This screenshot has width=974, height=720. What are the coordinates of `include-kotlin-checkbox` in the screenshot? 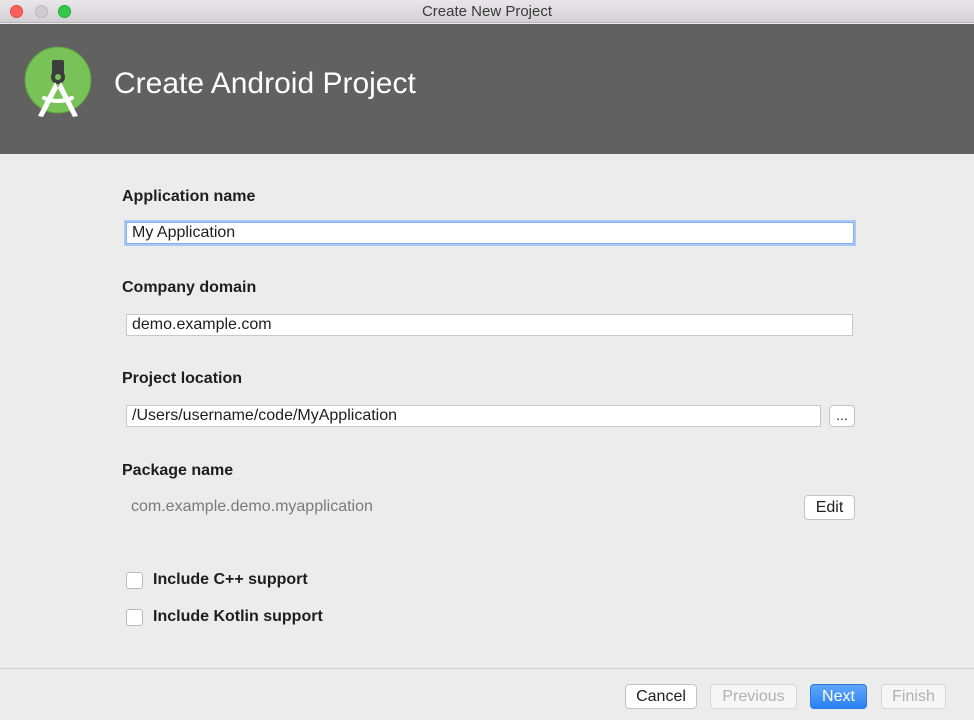 It's located at (134, 617).